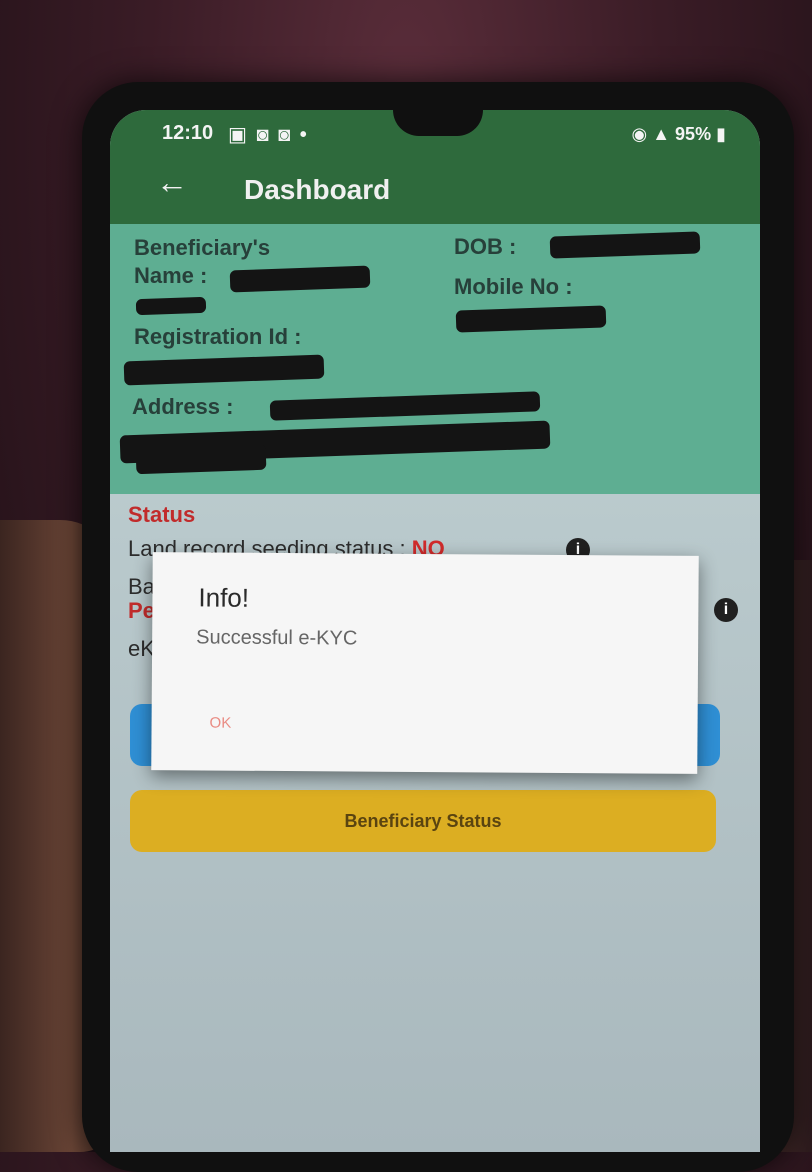 Image resolution: width=812 pixels, height=1172 pixels. What do you see at coordinates (172, 182) in the screenshot?
I see `back-arrow-icon: ←` at bounding box center [172, 182].